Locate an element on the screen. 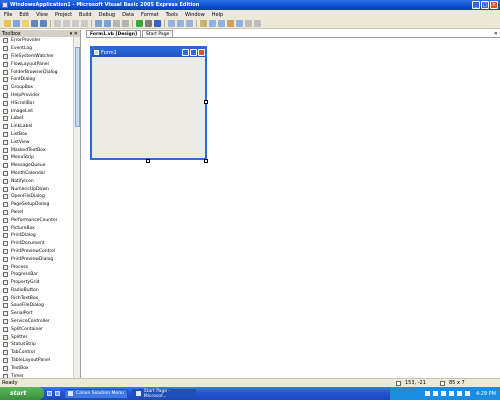 The height and width of the screenshot is (400, 500). toolbox-item: MenuStrip is located at coordinates (37, 158).